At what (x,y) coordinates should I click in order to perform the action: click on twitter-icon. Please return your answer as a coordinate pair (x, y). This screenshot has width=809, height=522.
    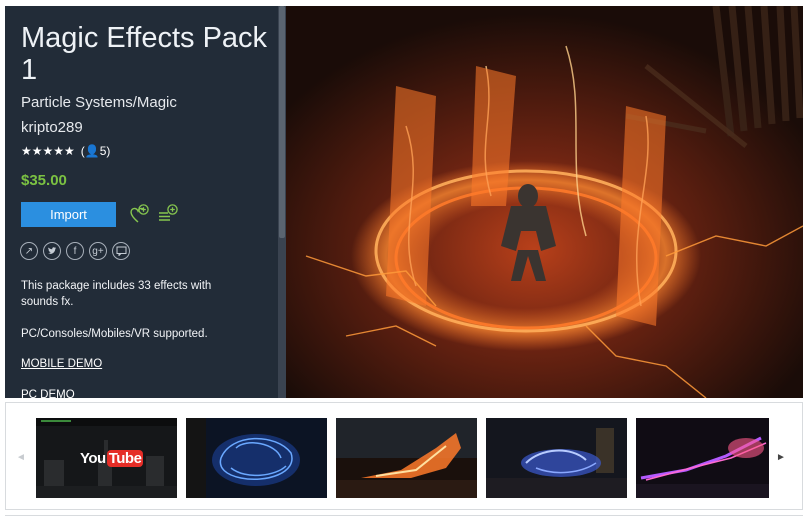
    Looking at the image, I should click on (52, 251).